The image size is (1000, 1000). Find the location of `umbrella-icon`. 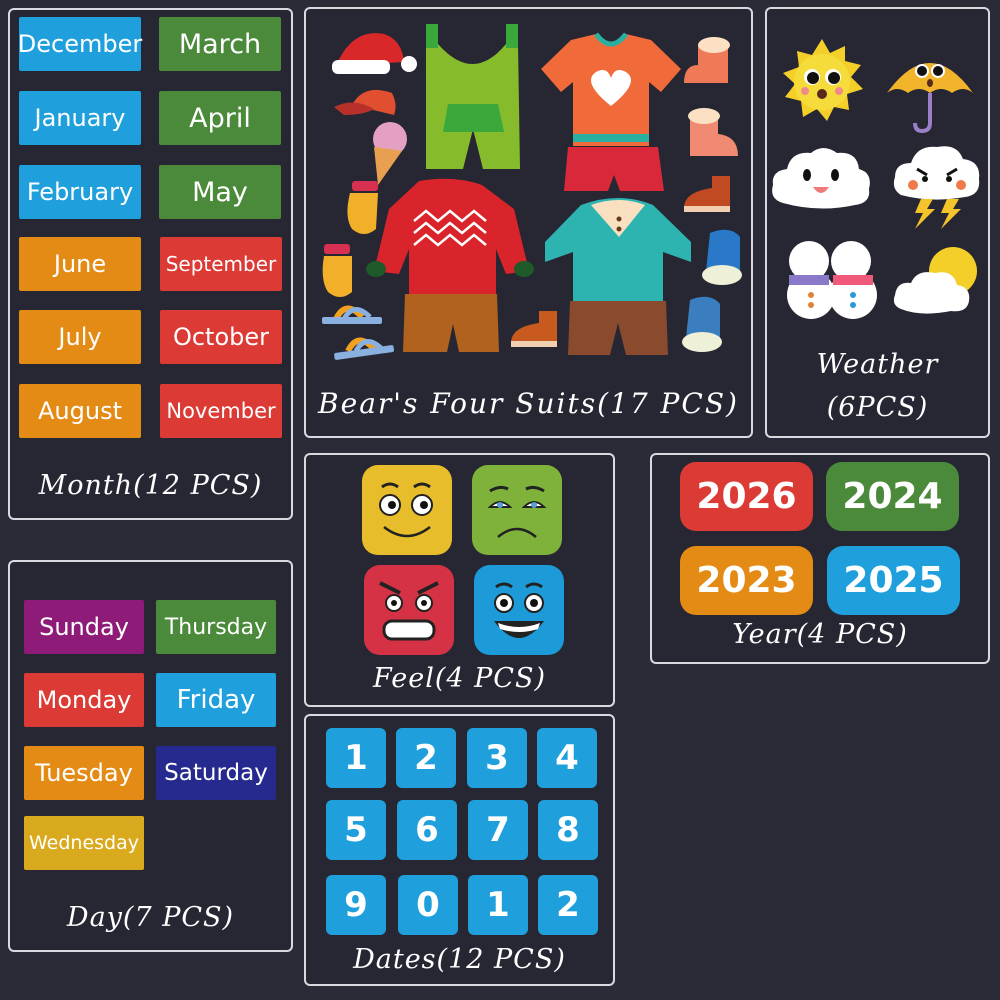

umbrella-icon is located at coordinates (930, 88).